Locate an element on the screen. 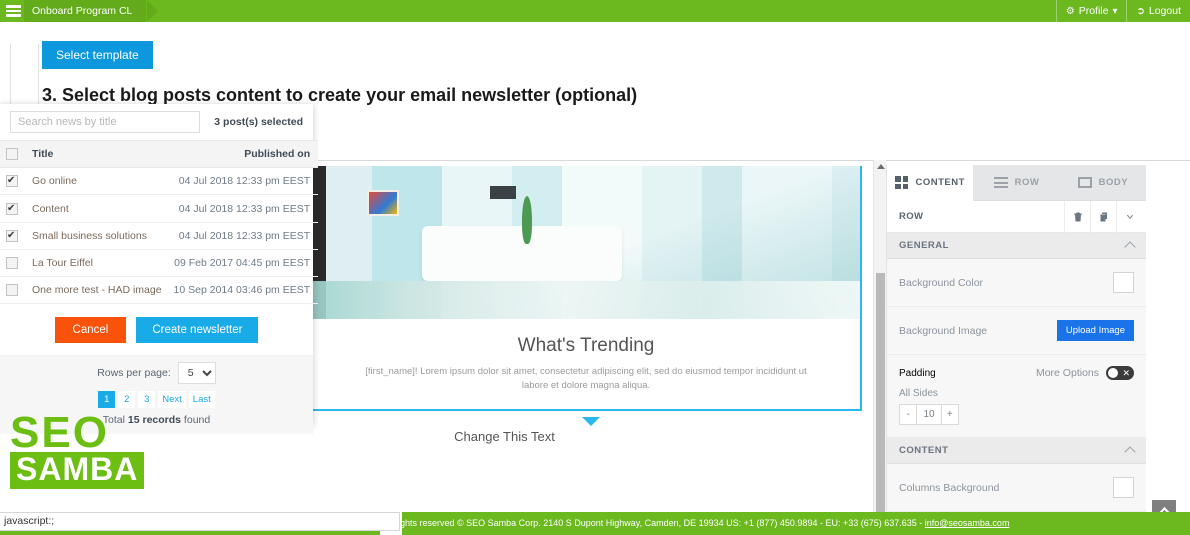 This screenshot has height=535, width=1190. page-2-button: 2 is located at coordinates (127, 400).